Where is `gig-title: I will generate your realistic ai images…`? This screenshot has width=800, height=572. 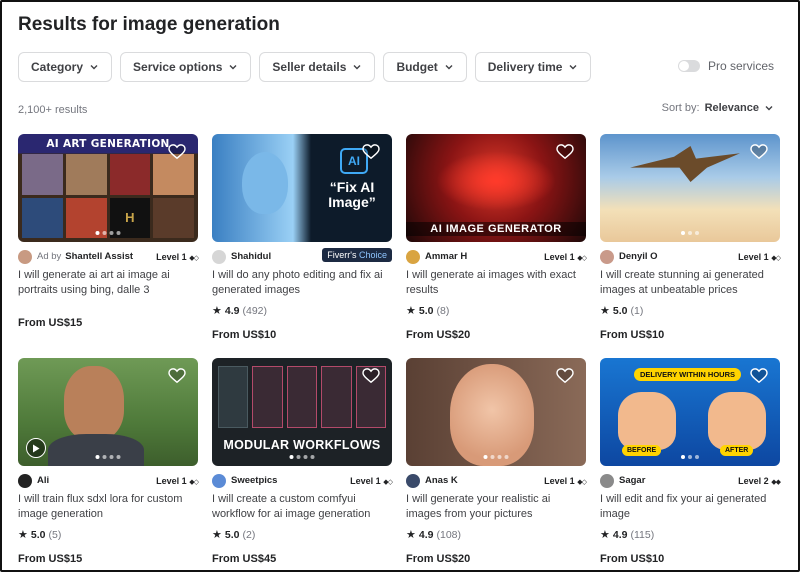 gig-title: I will generate your realistic ai images… is located at coordinates (496, 507).